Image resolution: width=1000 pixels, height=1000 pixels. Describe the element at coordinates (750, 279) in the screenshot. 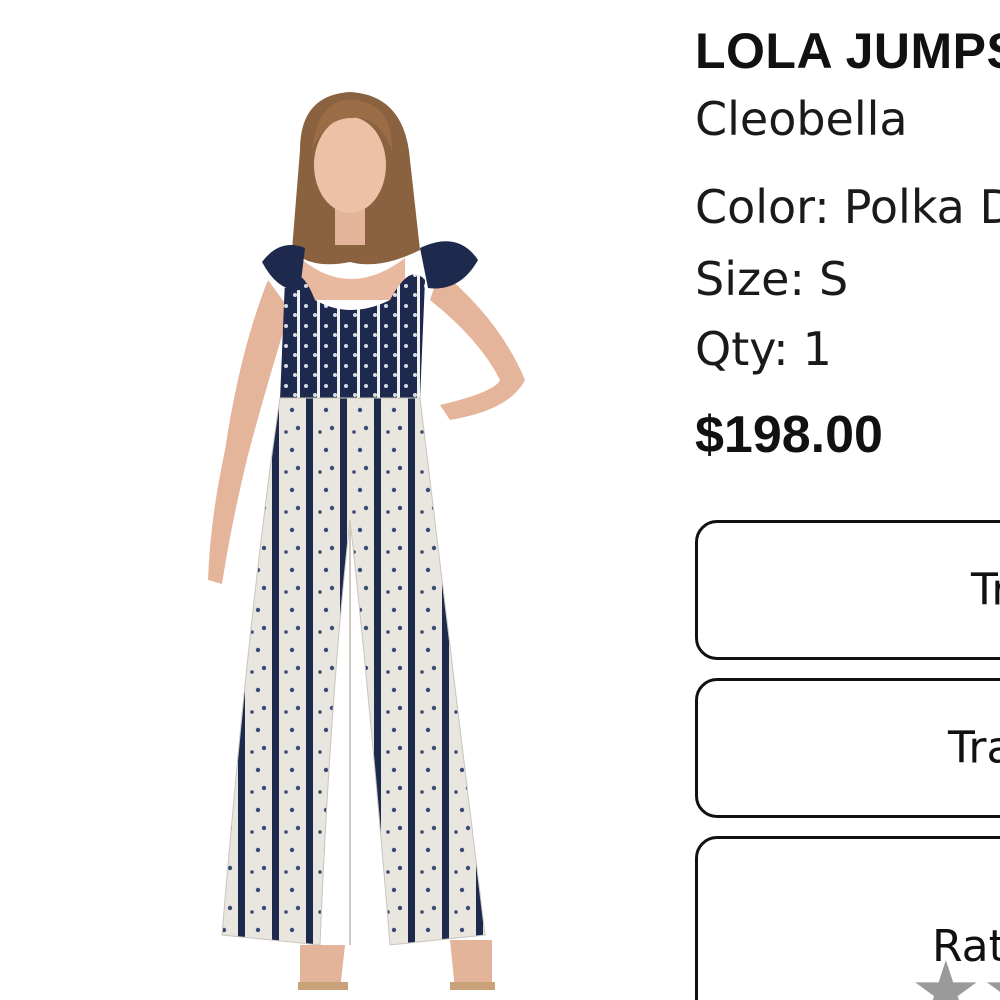

I see `size-label: Size:` at that location.